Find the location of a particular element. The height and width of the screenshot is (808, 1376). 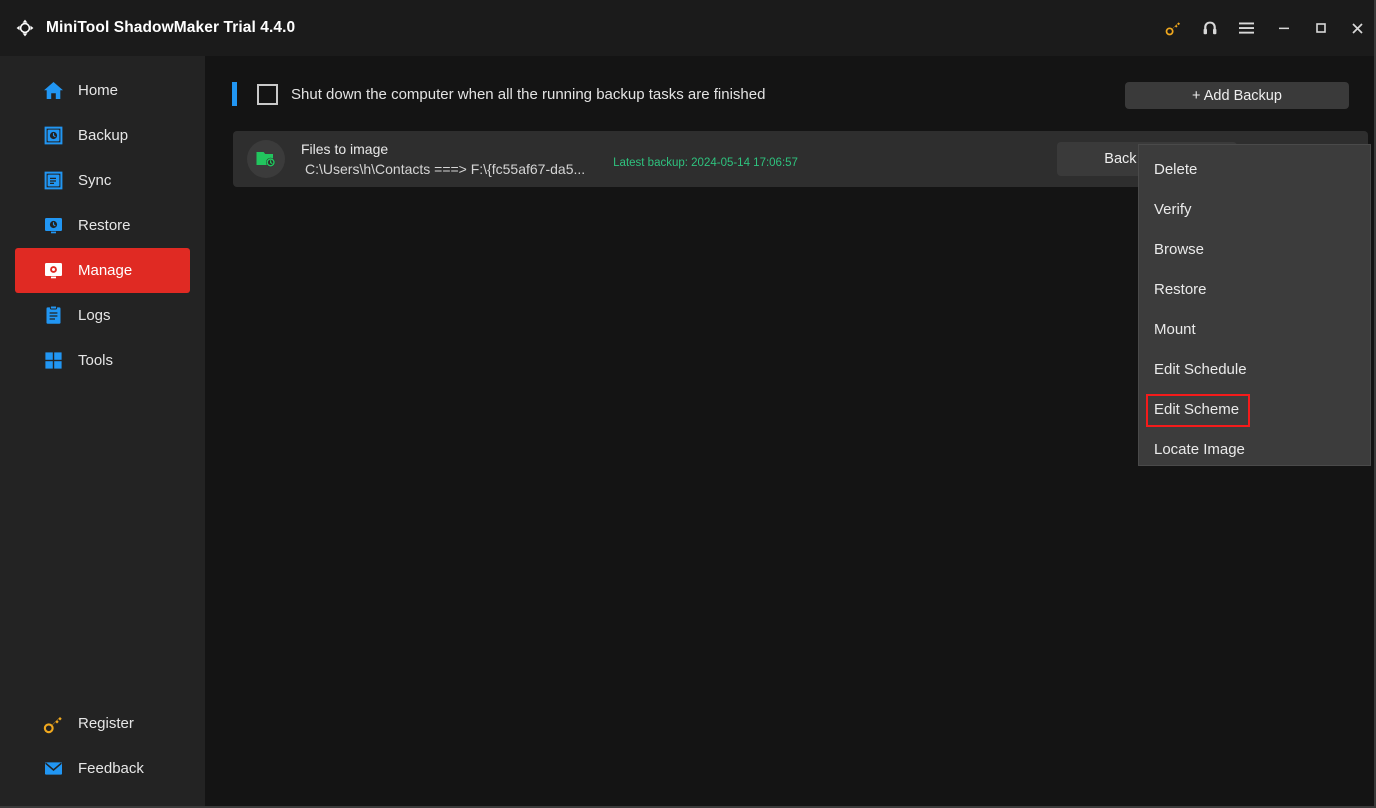

envelope-icon is located at coordinates (53, 769).